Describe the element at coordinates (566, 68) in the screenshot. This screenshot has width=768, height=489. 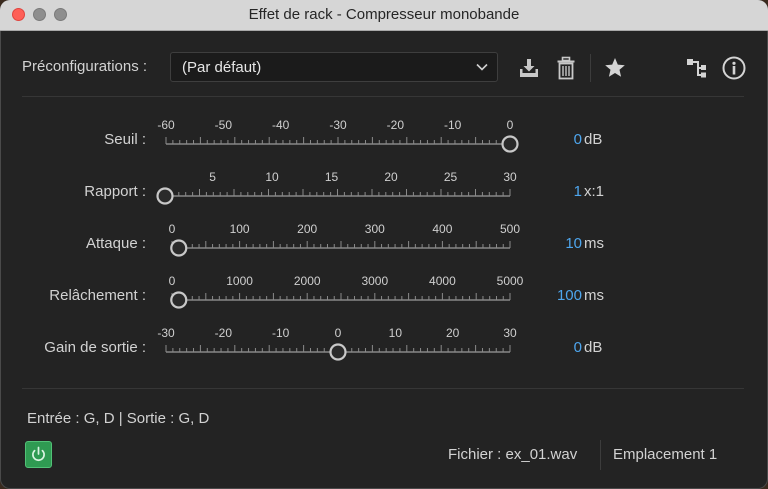
I see `trash-icon` at that location.